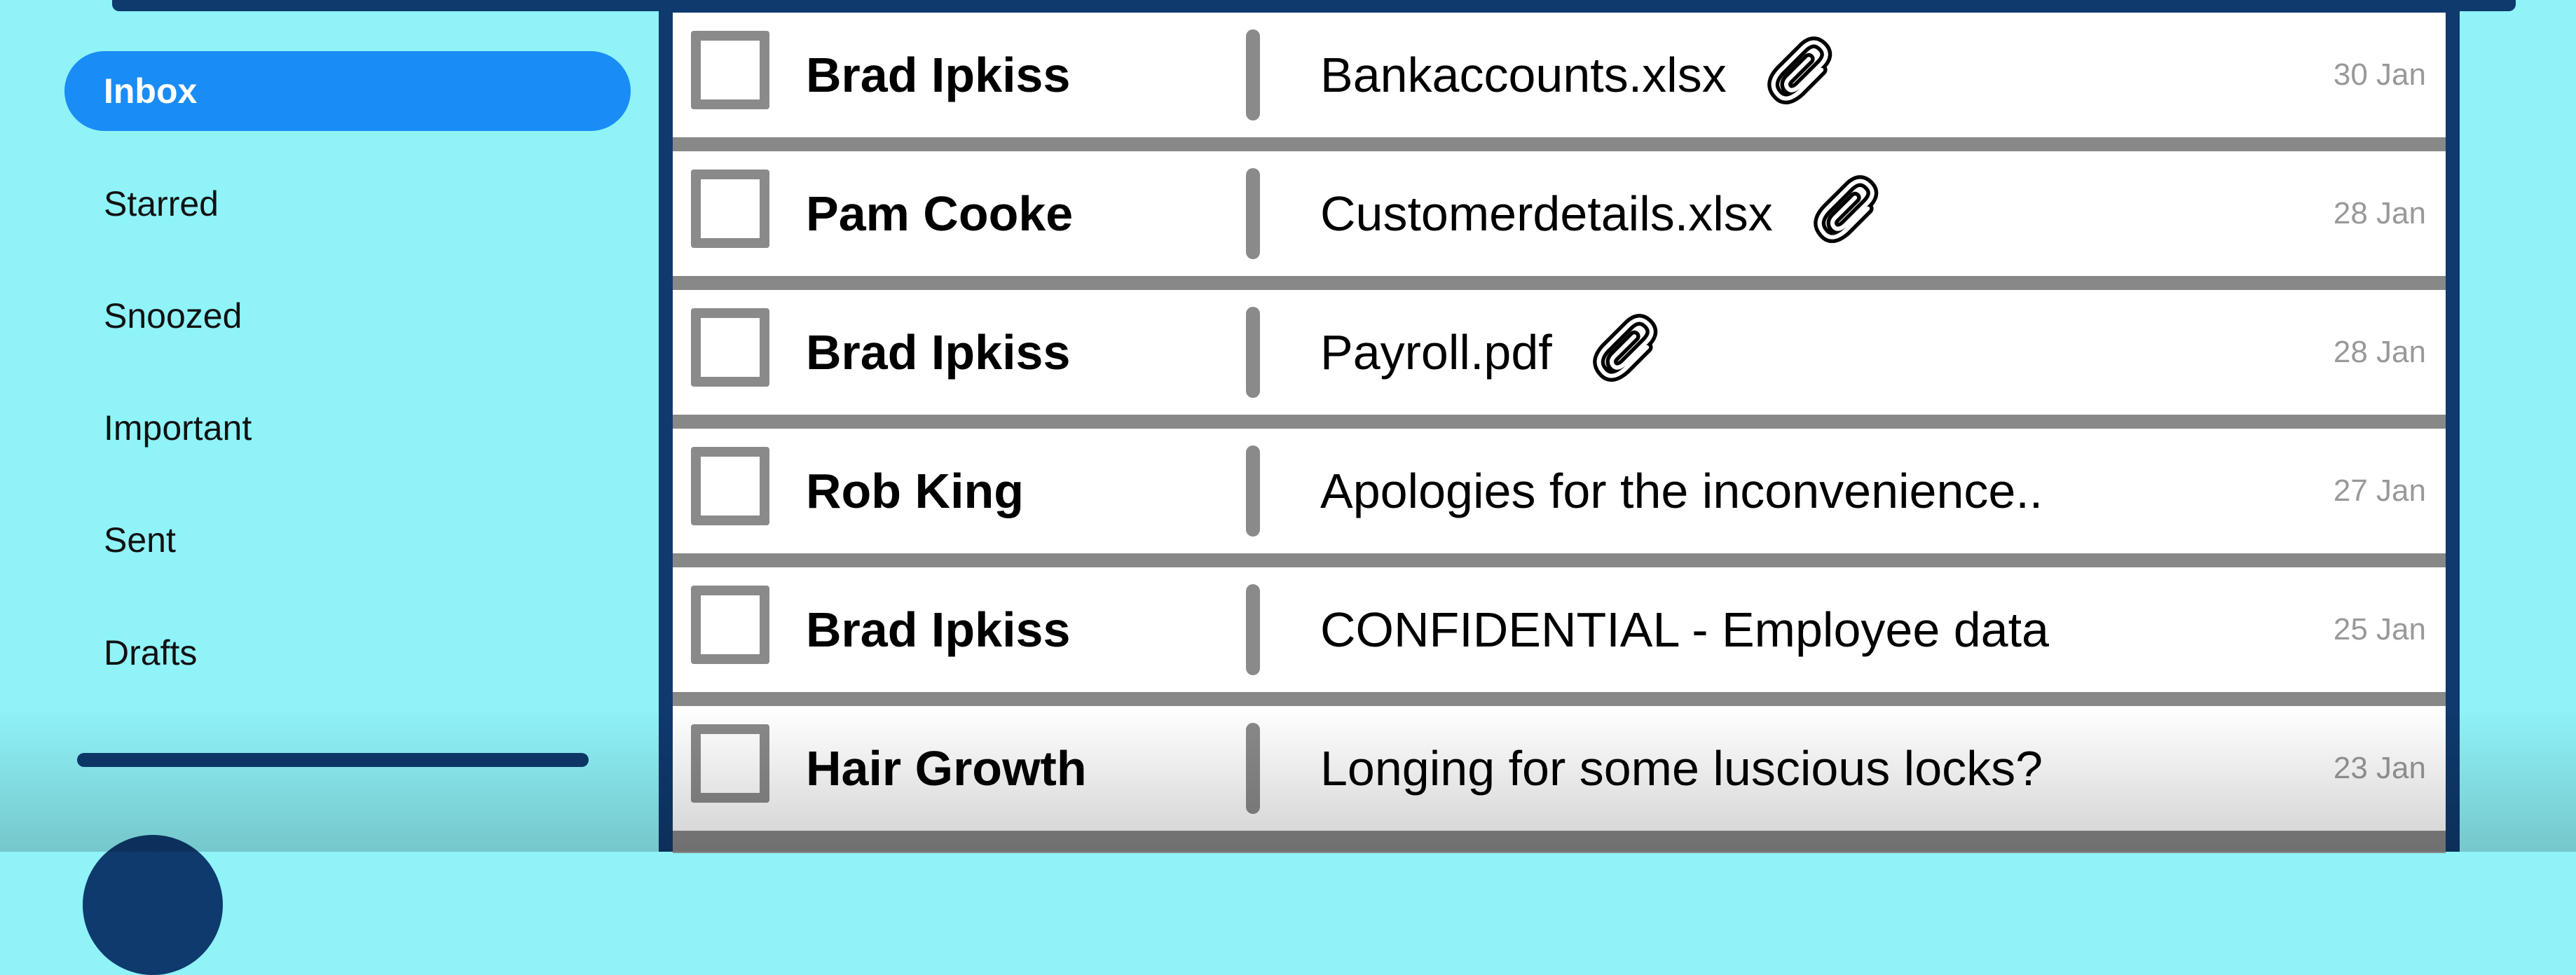 This screenshot has height=975, width=2576. I want to click on email-row: Brad Ipkiss Bankaccounts.xlsx 30 Jan, so click(1560, 75).